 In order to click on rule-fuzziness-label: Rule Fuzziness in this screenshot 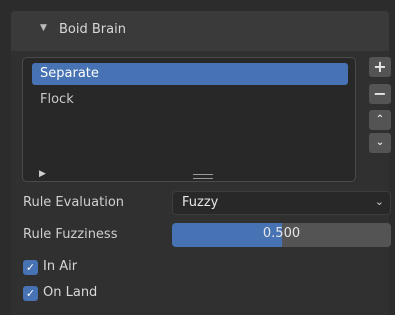, I will do `click(70, 234)`.